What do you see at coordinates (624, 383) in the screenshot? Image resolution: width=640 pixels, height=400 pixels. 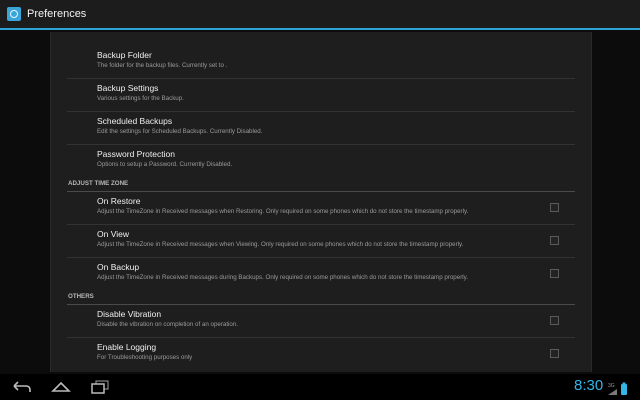 I see `battery-cap-icon` at bounding box center [624, 383].